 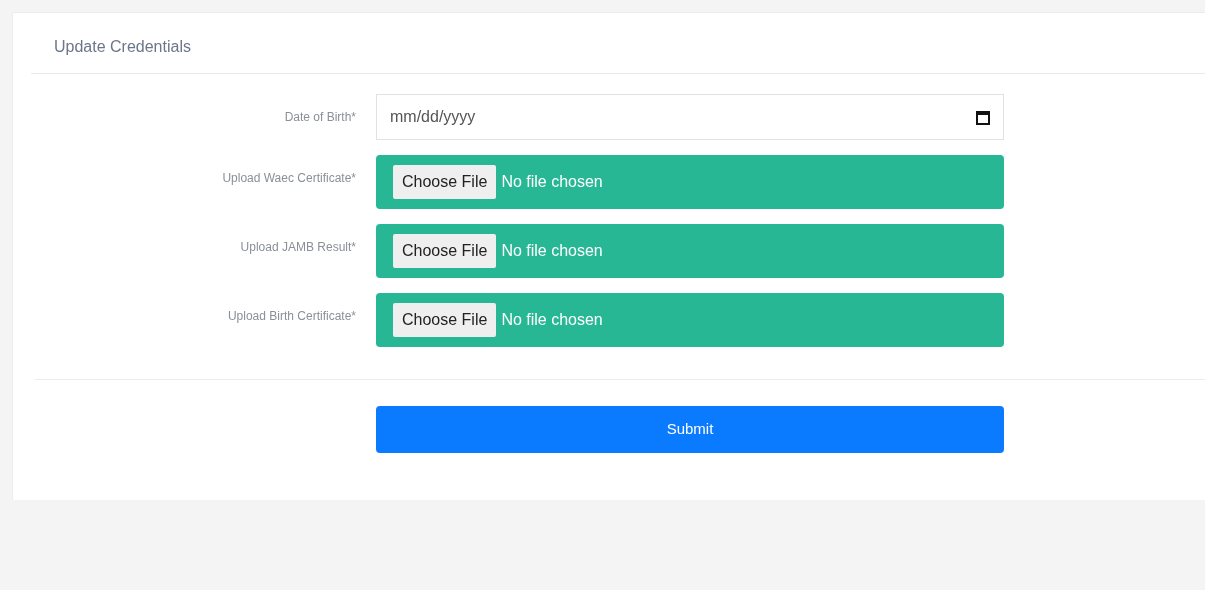 I want to click on field-label: Date of Birth*, so click(x=319, y=117).